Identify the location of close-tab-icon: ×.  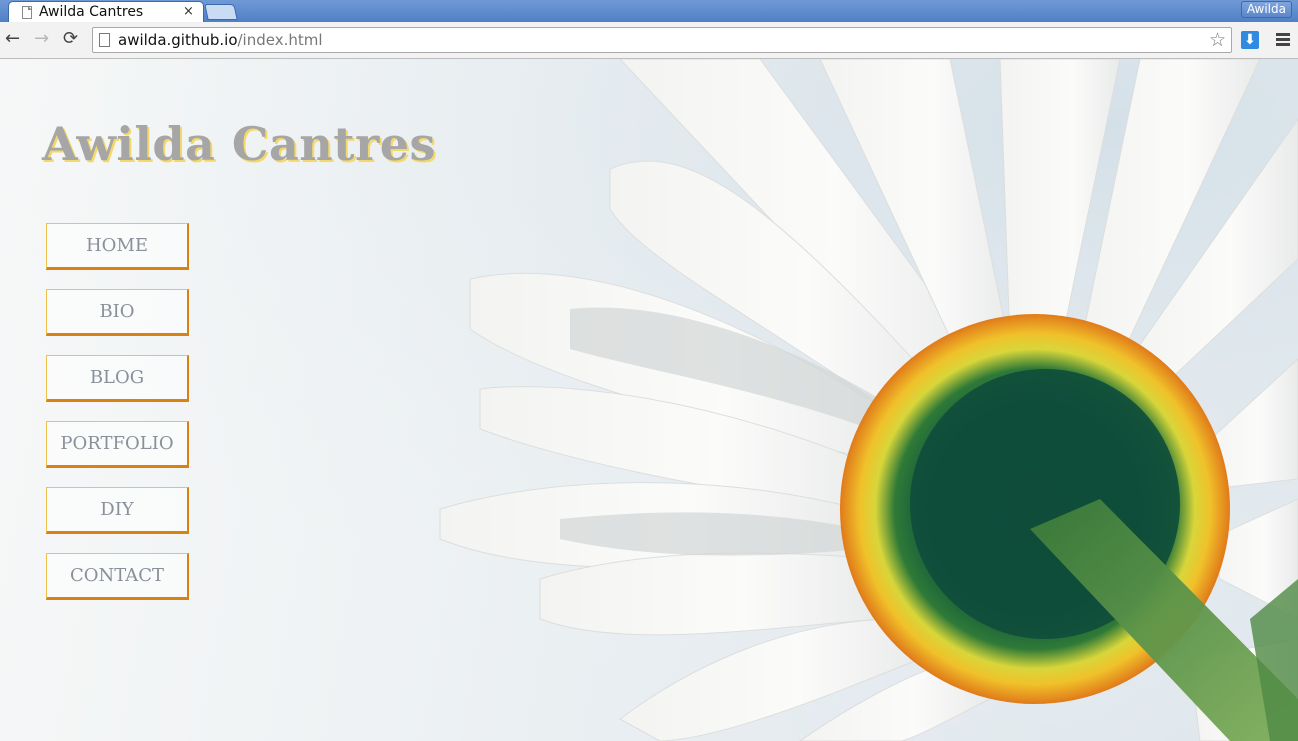
(188, 11).